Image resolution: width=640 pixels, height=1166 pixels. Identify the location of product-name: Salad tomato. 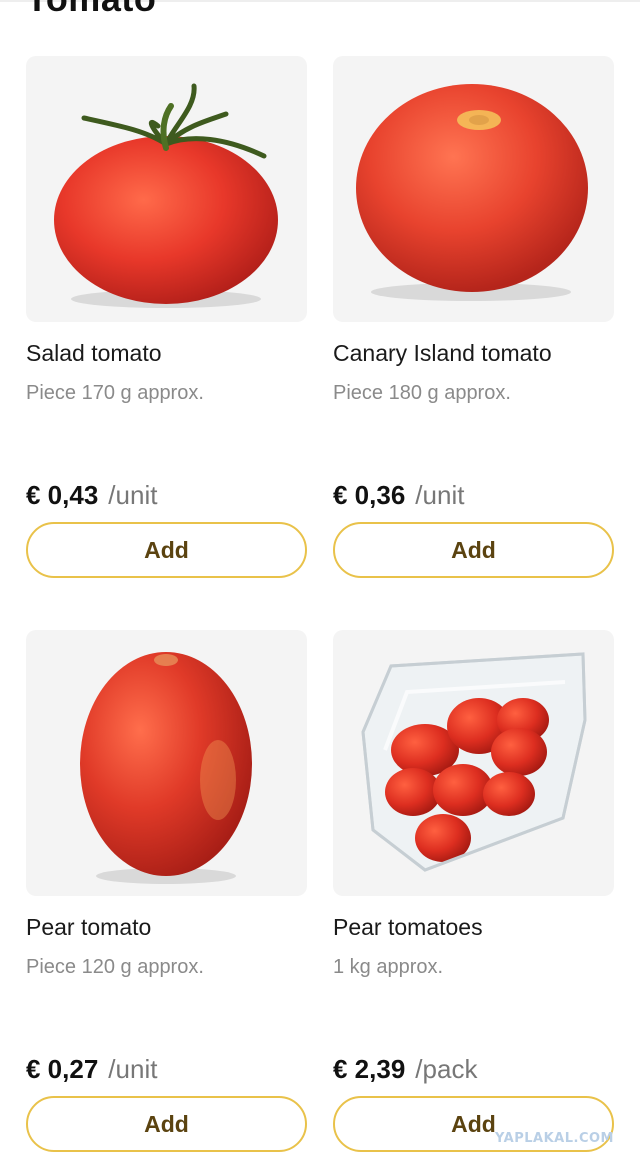
(94, 353).